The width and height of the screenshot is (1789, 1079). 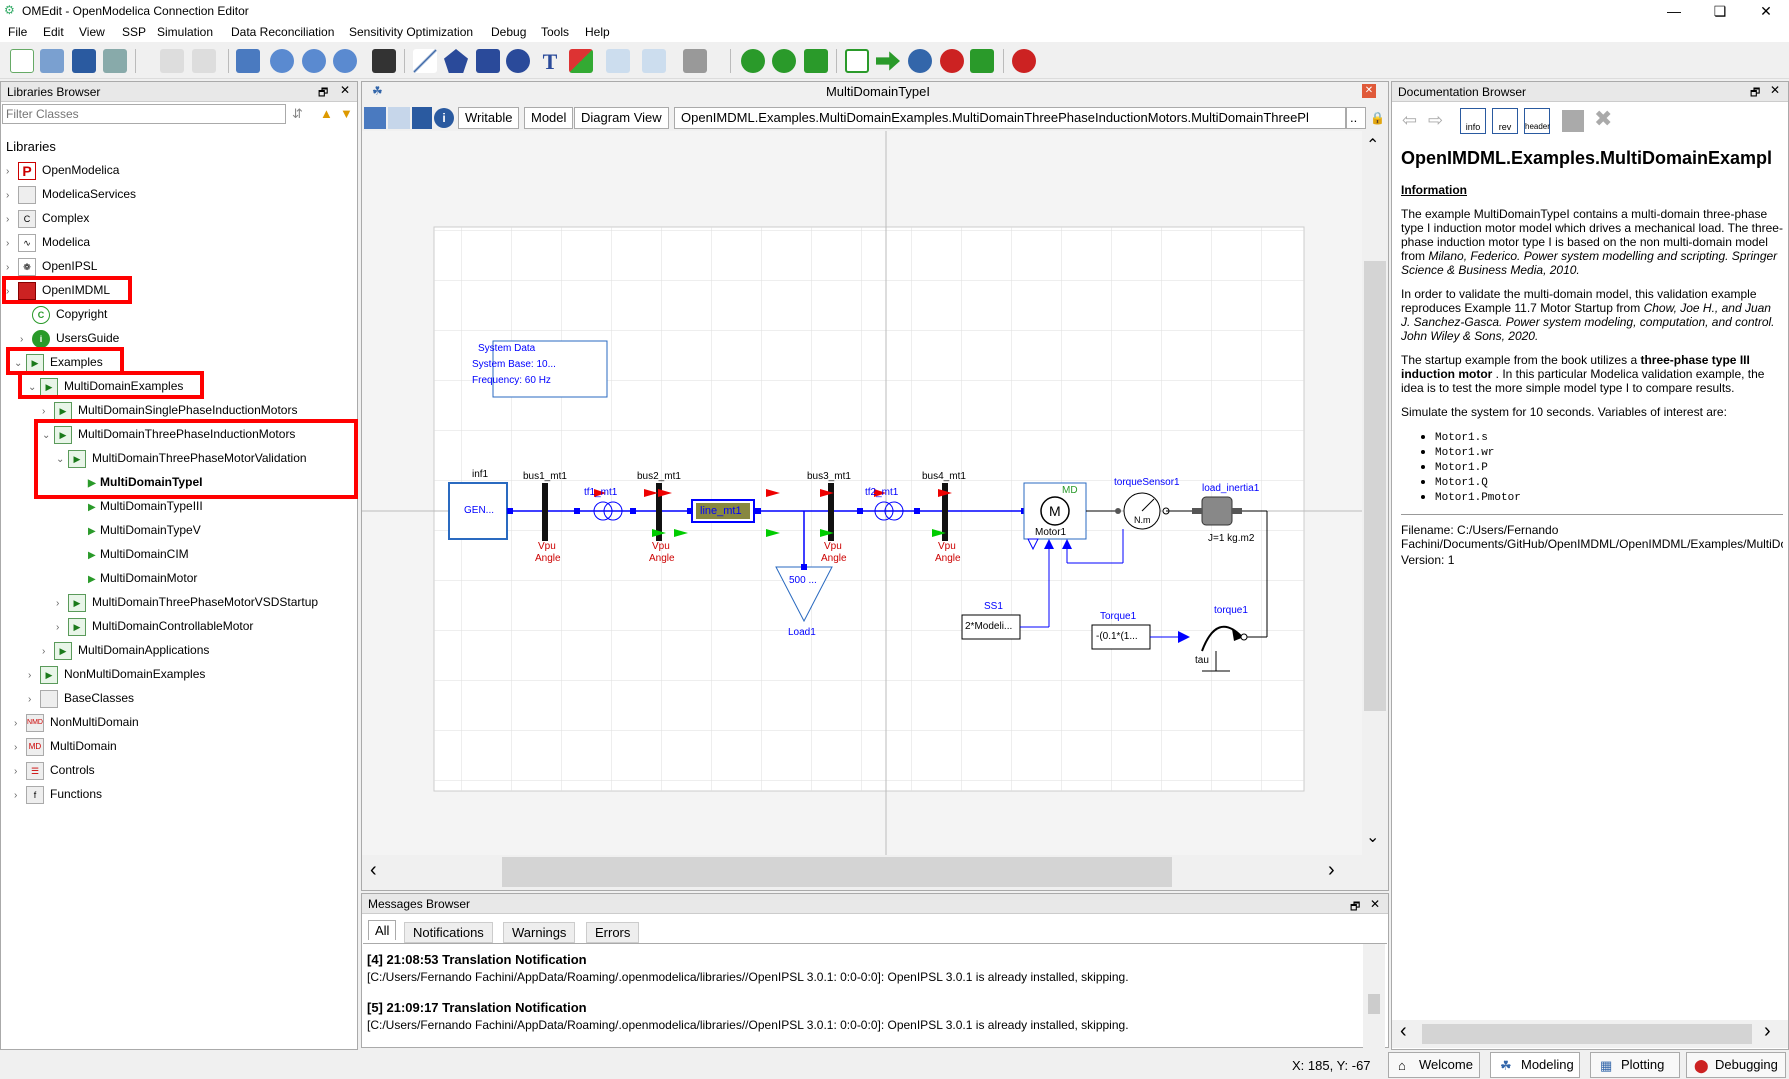 What do you see at coordinates (47, 218) in the screenshot?
I see `tree-item-complex: › C Complex` at bounding box center [47, 218].